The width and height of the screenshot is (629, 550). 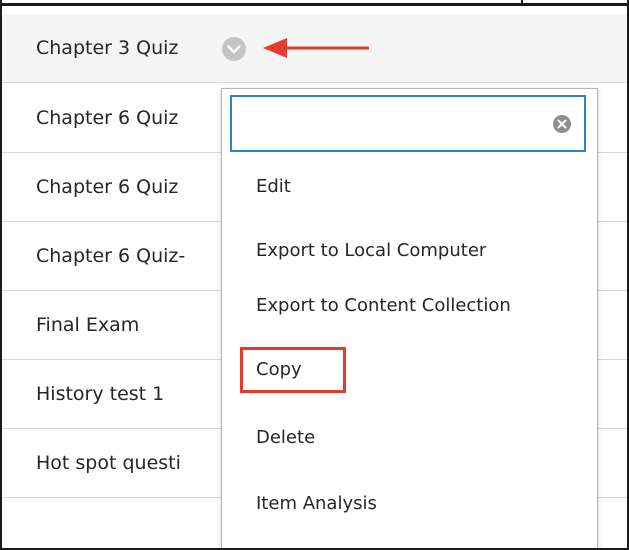 I want to click on chevron-down-icon, so click(x=234, y=49).